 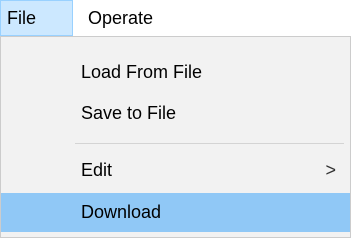 I want to click on menu-item-label: Edit, so click(x=97, y=170).